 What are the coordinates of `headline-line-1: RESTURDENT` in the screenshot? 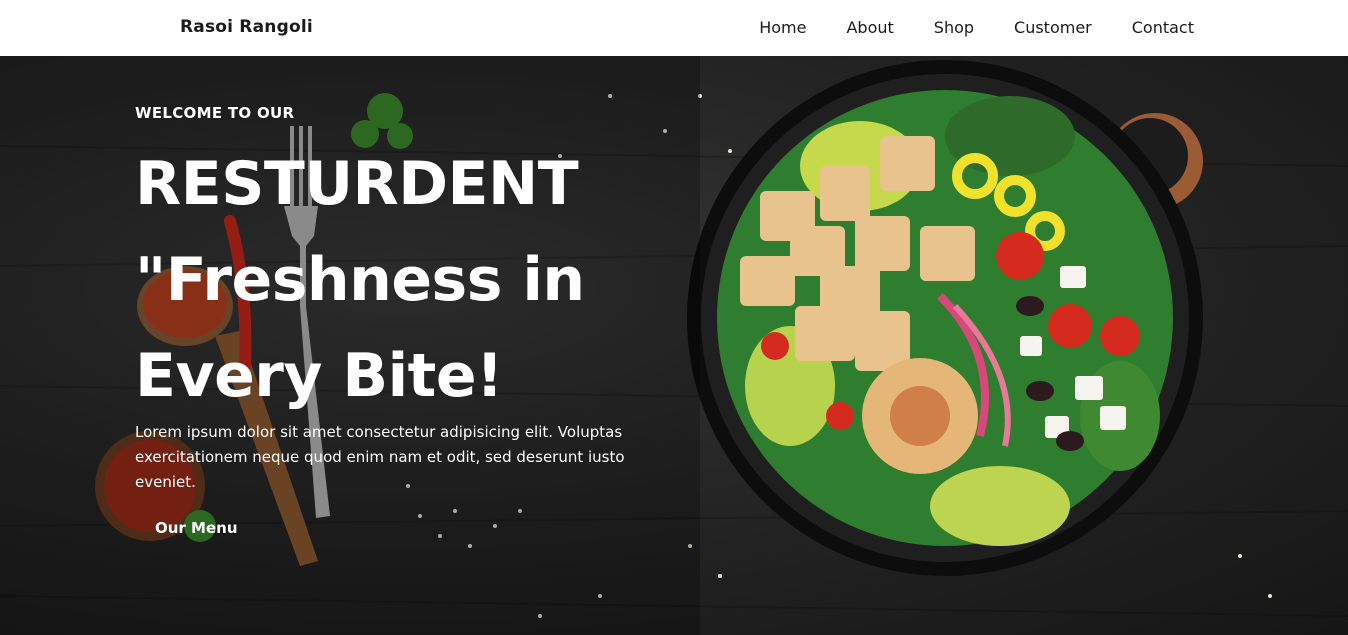 It's located at (357, 184).